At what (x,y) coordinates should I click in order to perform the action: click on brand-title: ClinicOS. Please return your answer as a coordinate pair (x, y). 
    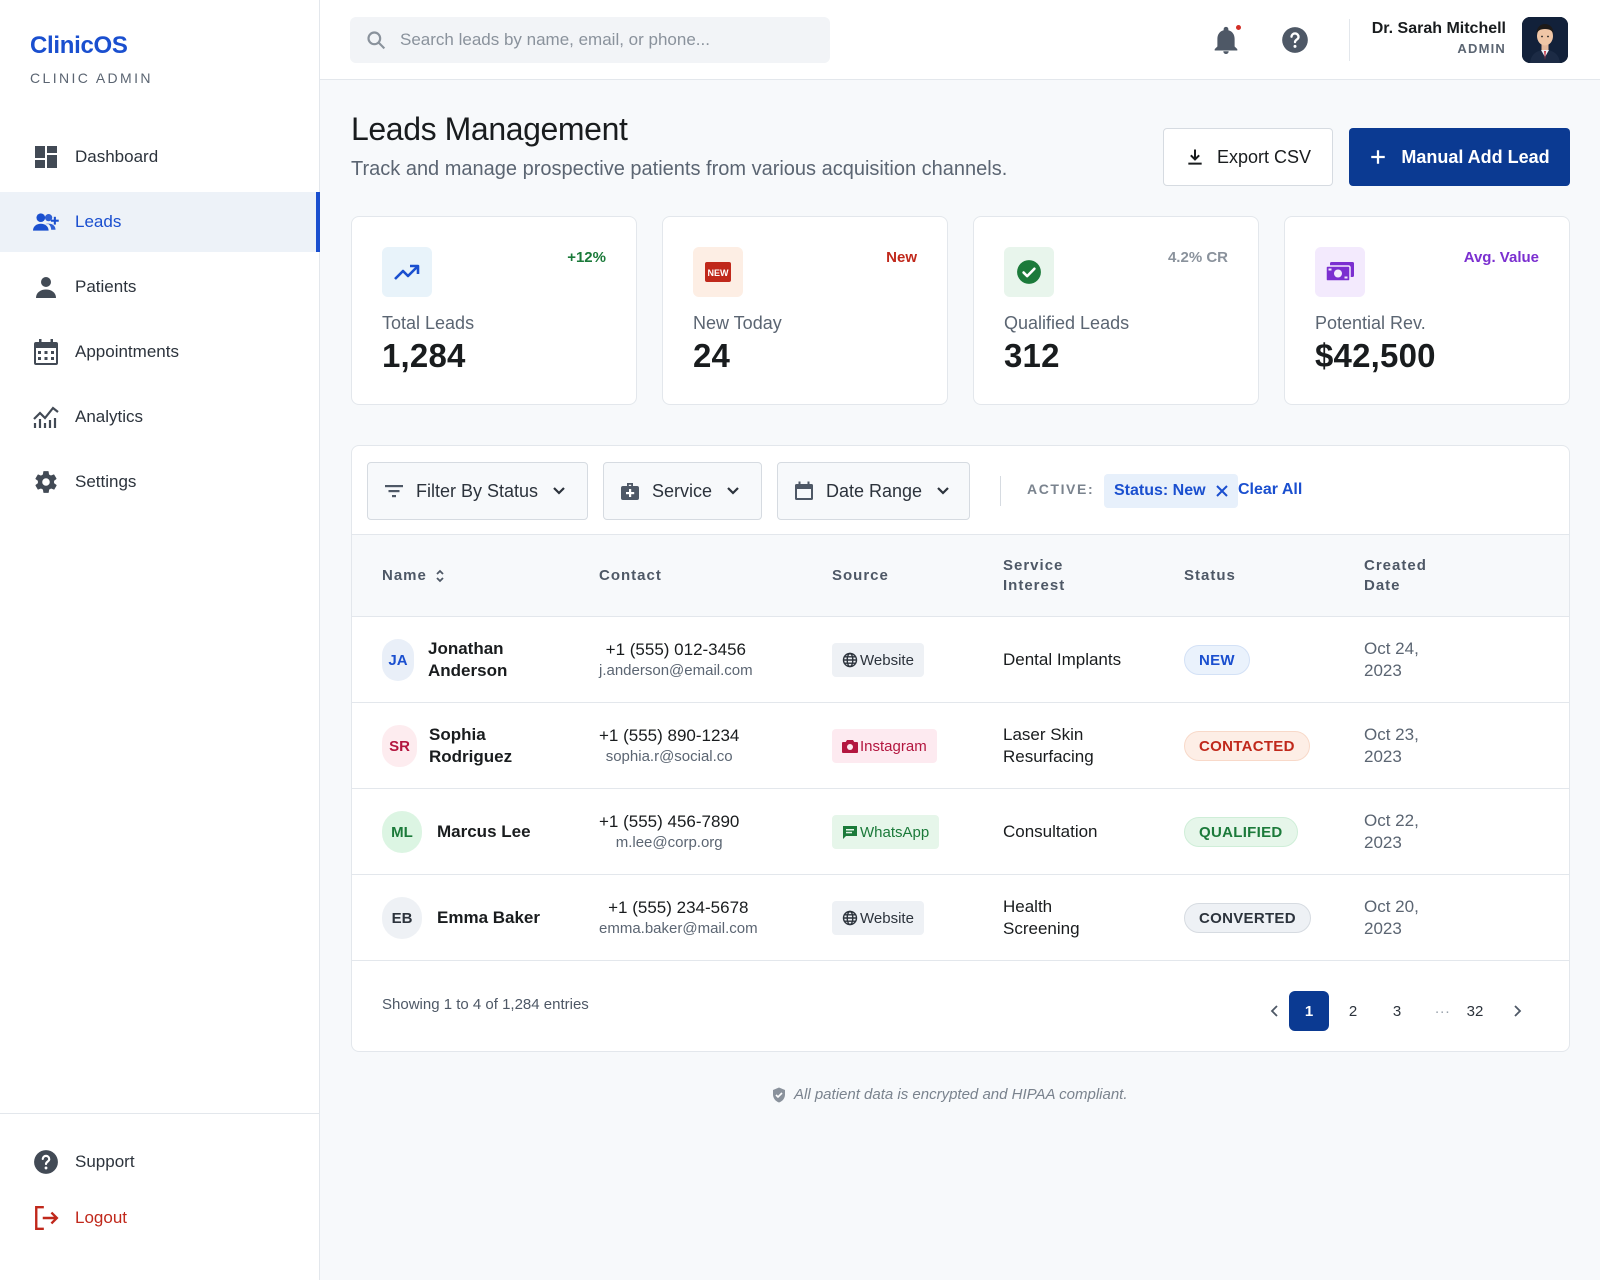
    Looking at the image, I should click on (91, 46).